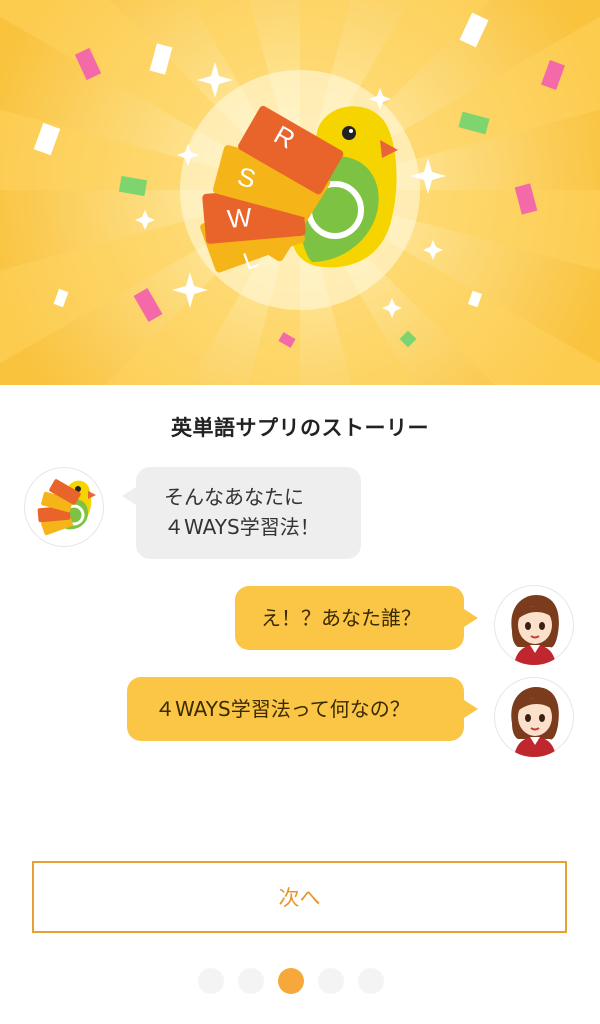 This screenshot has width=600, height=1024. I want to click on bot-avatar, so click(64, 507).